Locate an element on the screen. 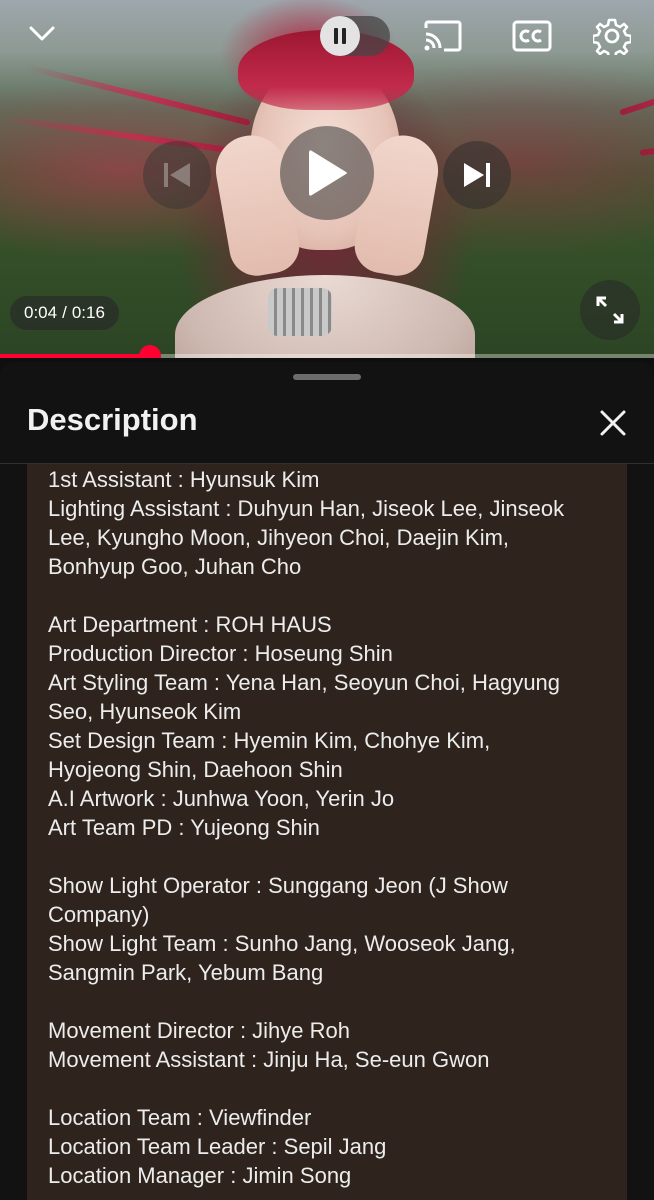 This screenshot has width=654, height=1200. autoplay-toggle is located at coordinates (355, 36).